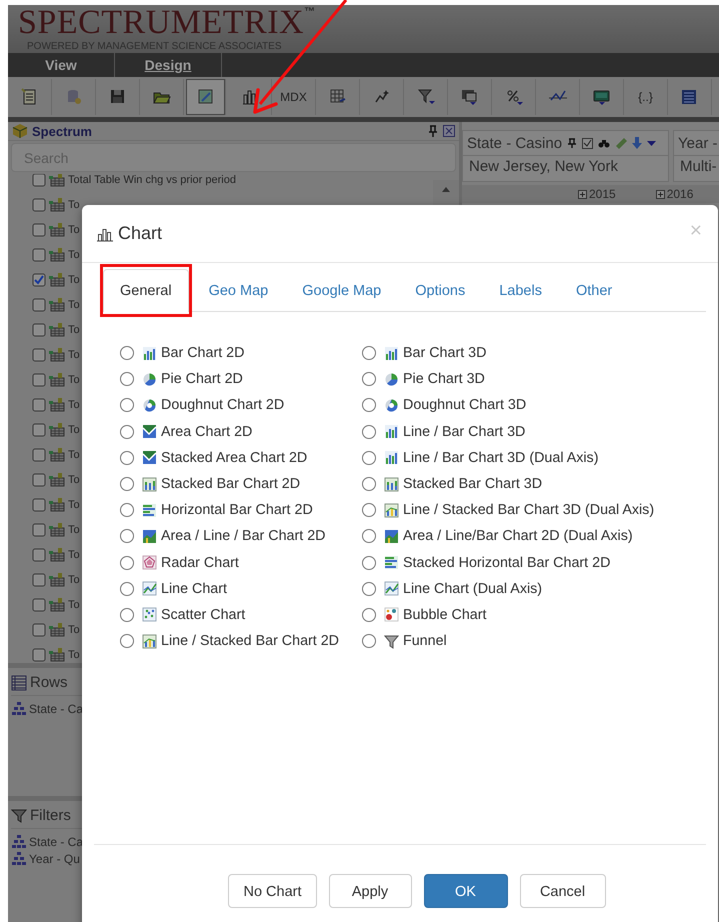  Describe the element at coordinates (341, 290) in the screenshot. I see `tab: Google Map` at that location.